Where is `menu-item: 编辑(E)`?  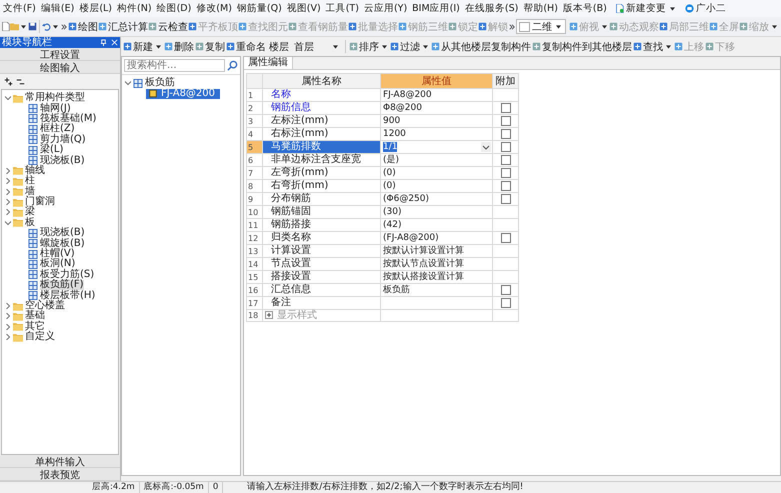 menu-item: 编辑(E) is located at coordinates (57, 8).